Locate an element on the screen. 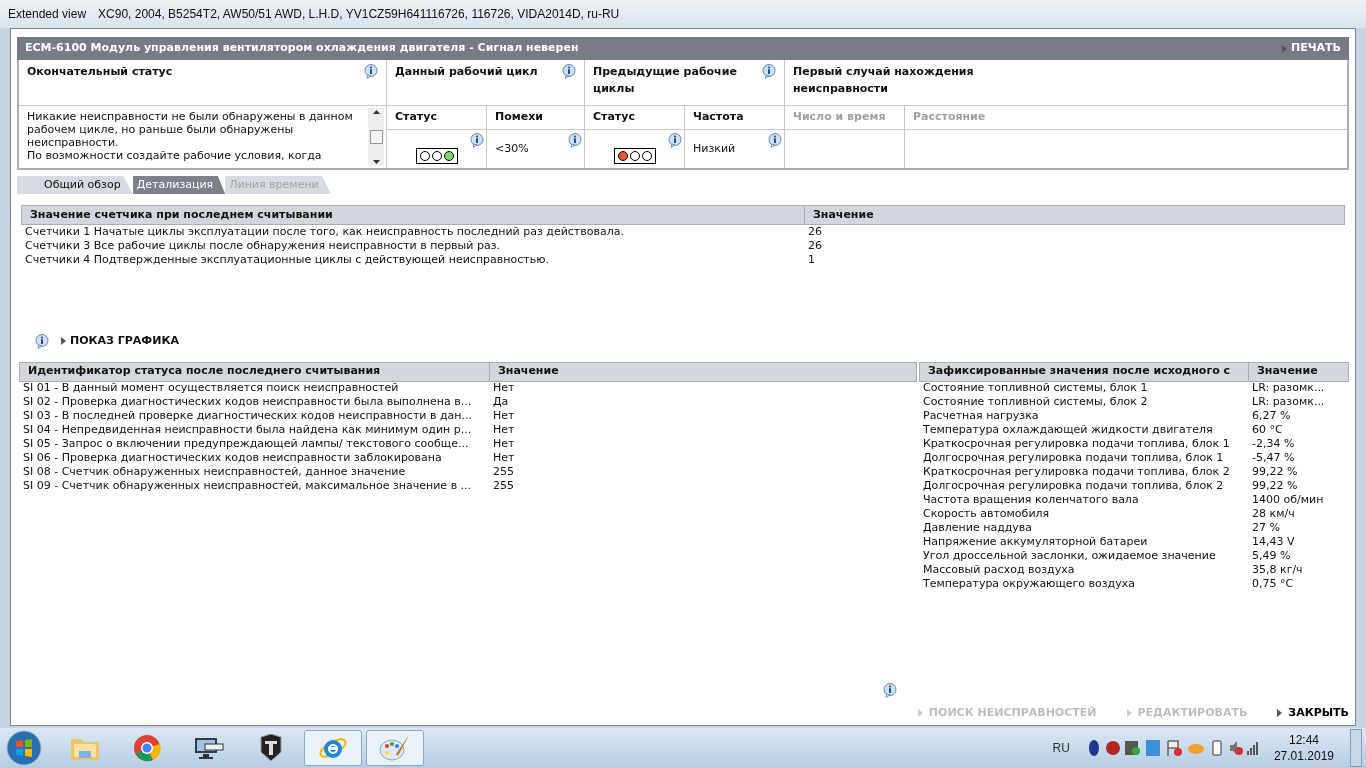 The image size is (1366, 768). value-cell-text: -5,47 % is located at coordinates (1273, 458).